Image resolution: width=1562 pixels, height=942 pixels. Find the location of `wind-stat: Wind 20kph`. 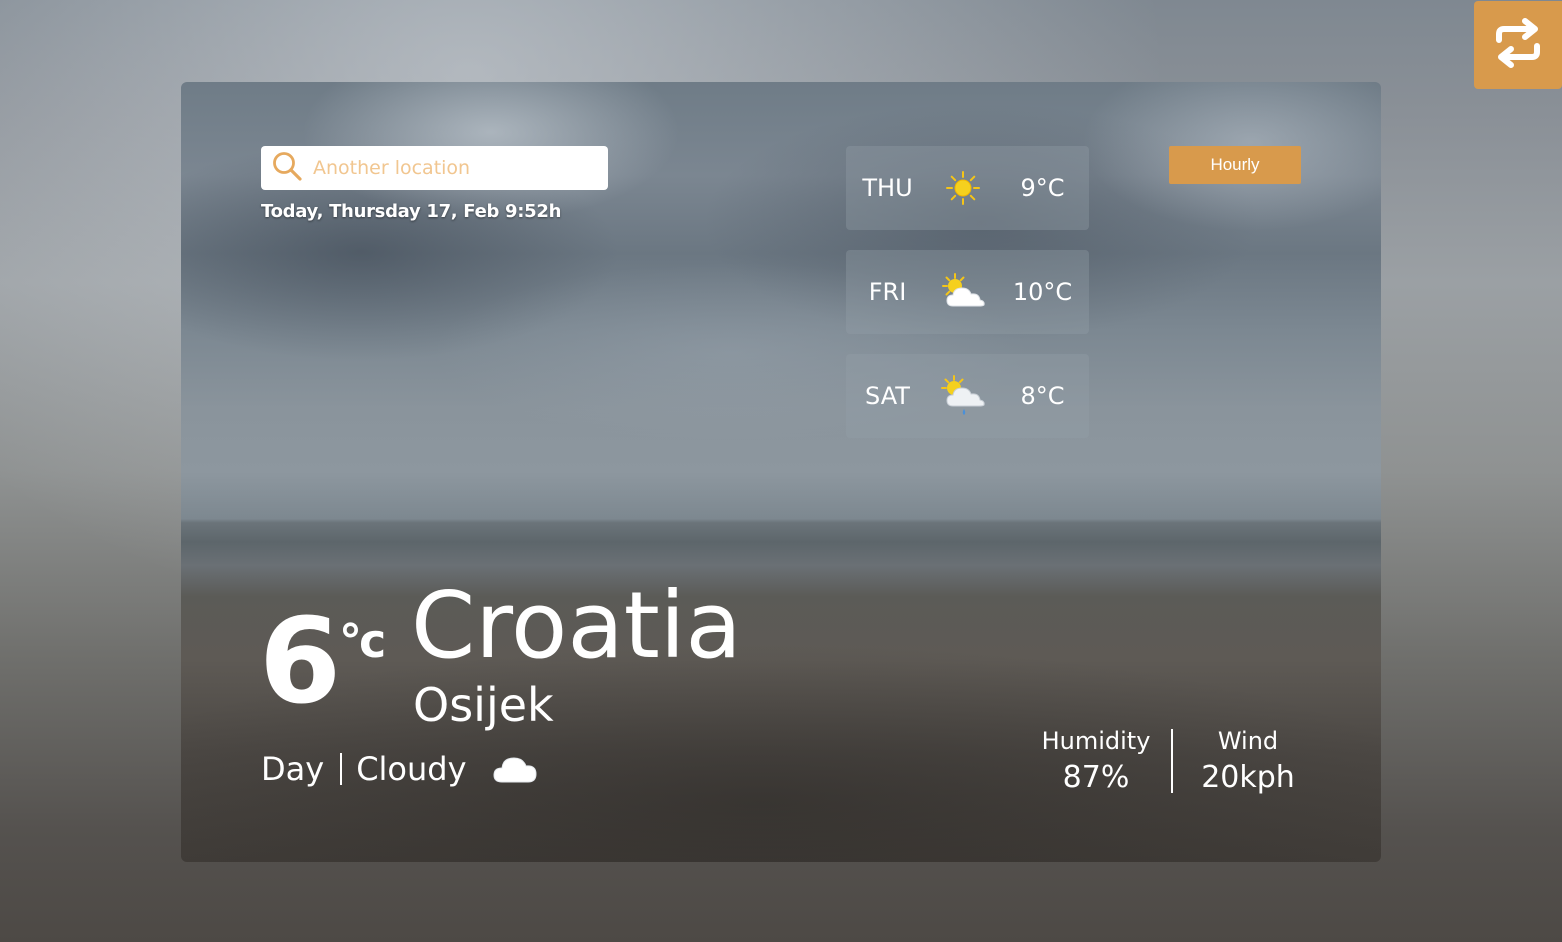

wind-stat: Wind 20kph is located at coordinates (1248, 761).